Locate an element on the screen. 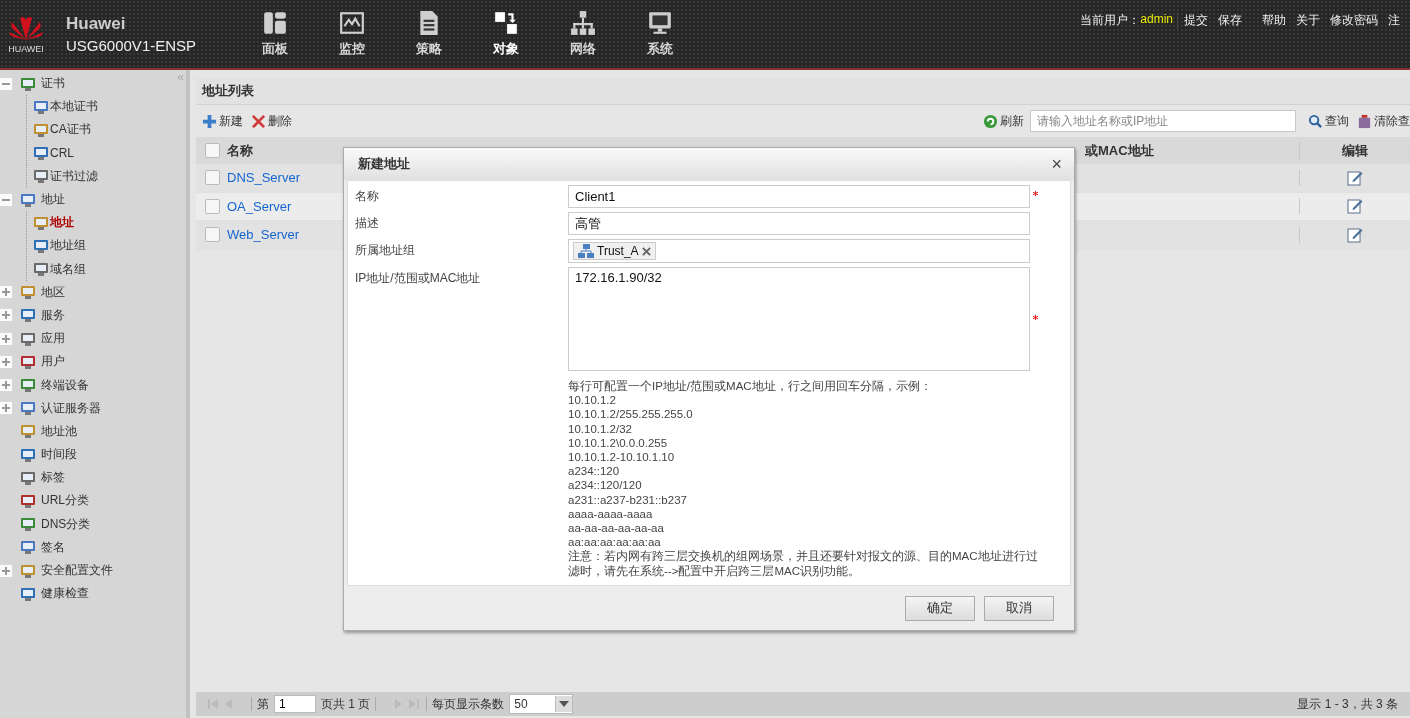 The image size is (1410, 718). tag-chip: Trust_A is located at coordinates (614, 251).